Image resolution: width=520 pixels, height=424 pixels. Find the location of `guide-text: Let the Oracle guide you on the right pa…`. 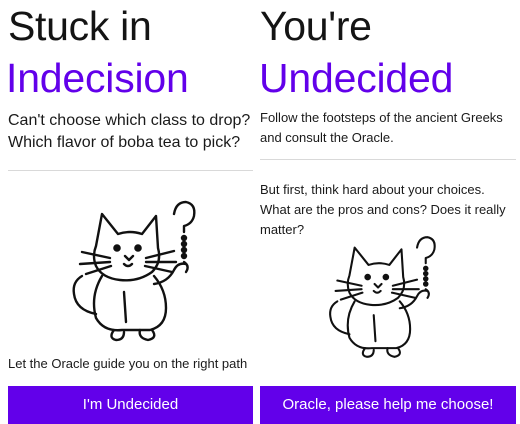

guide-text: Let the Oracle guide you on the right pa… is located at coordinates (128, 363).